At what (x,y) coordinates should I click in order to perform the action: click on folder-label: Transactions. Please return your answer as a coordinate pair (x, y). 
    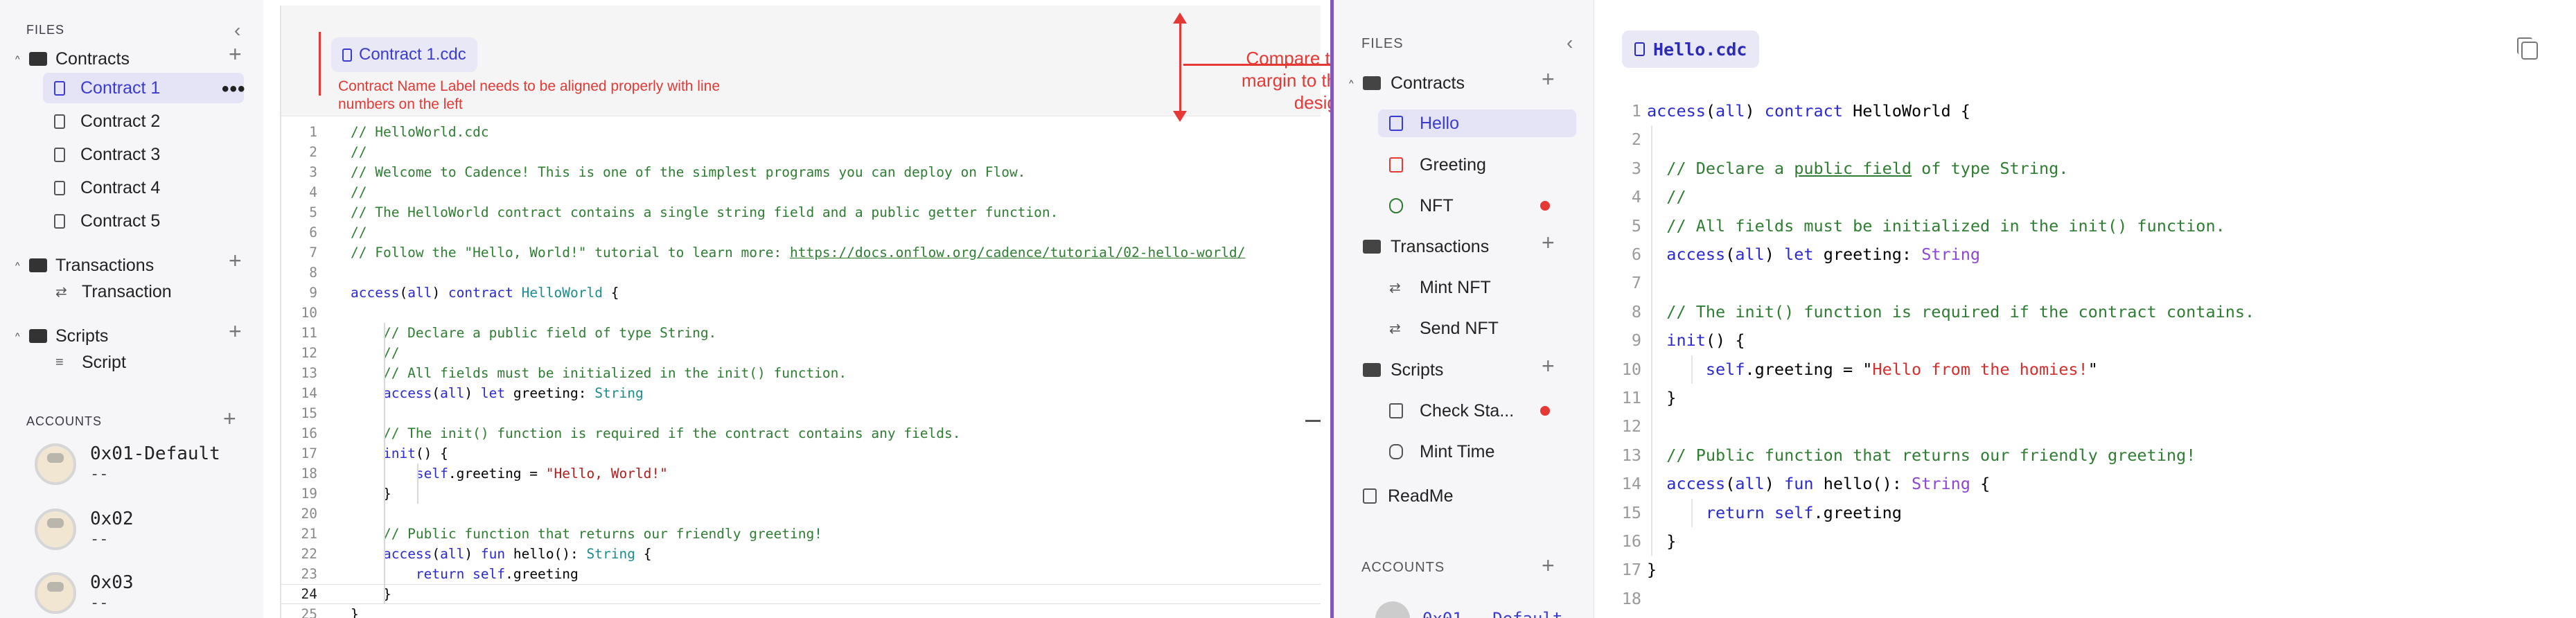
    Looking at the image, I should click on (1440, 246).